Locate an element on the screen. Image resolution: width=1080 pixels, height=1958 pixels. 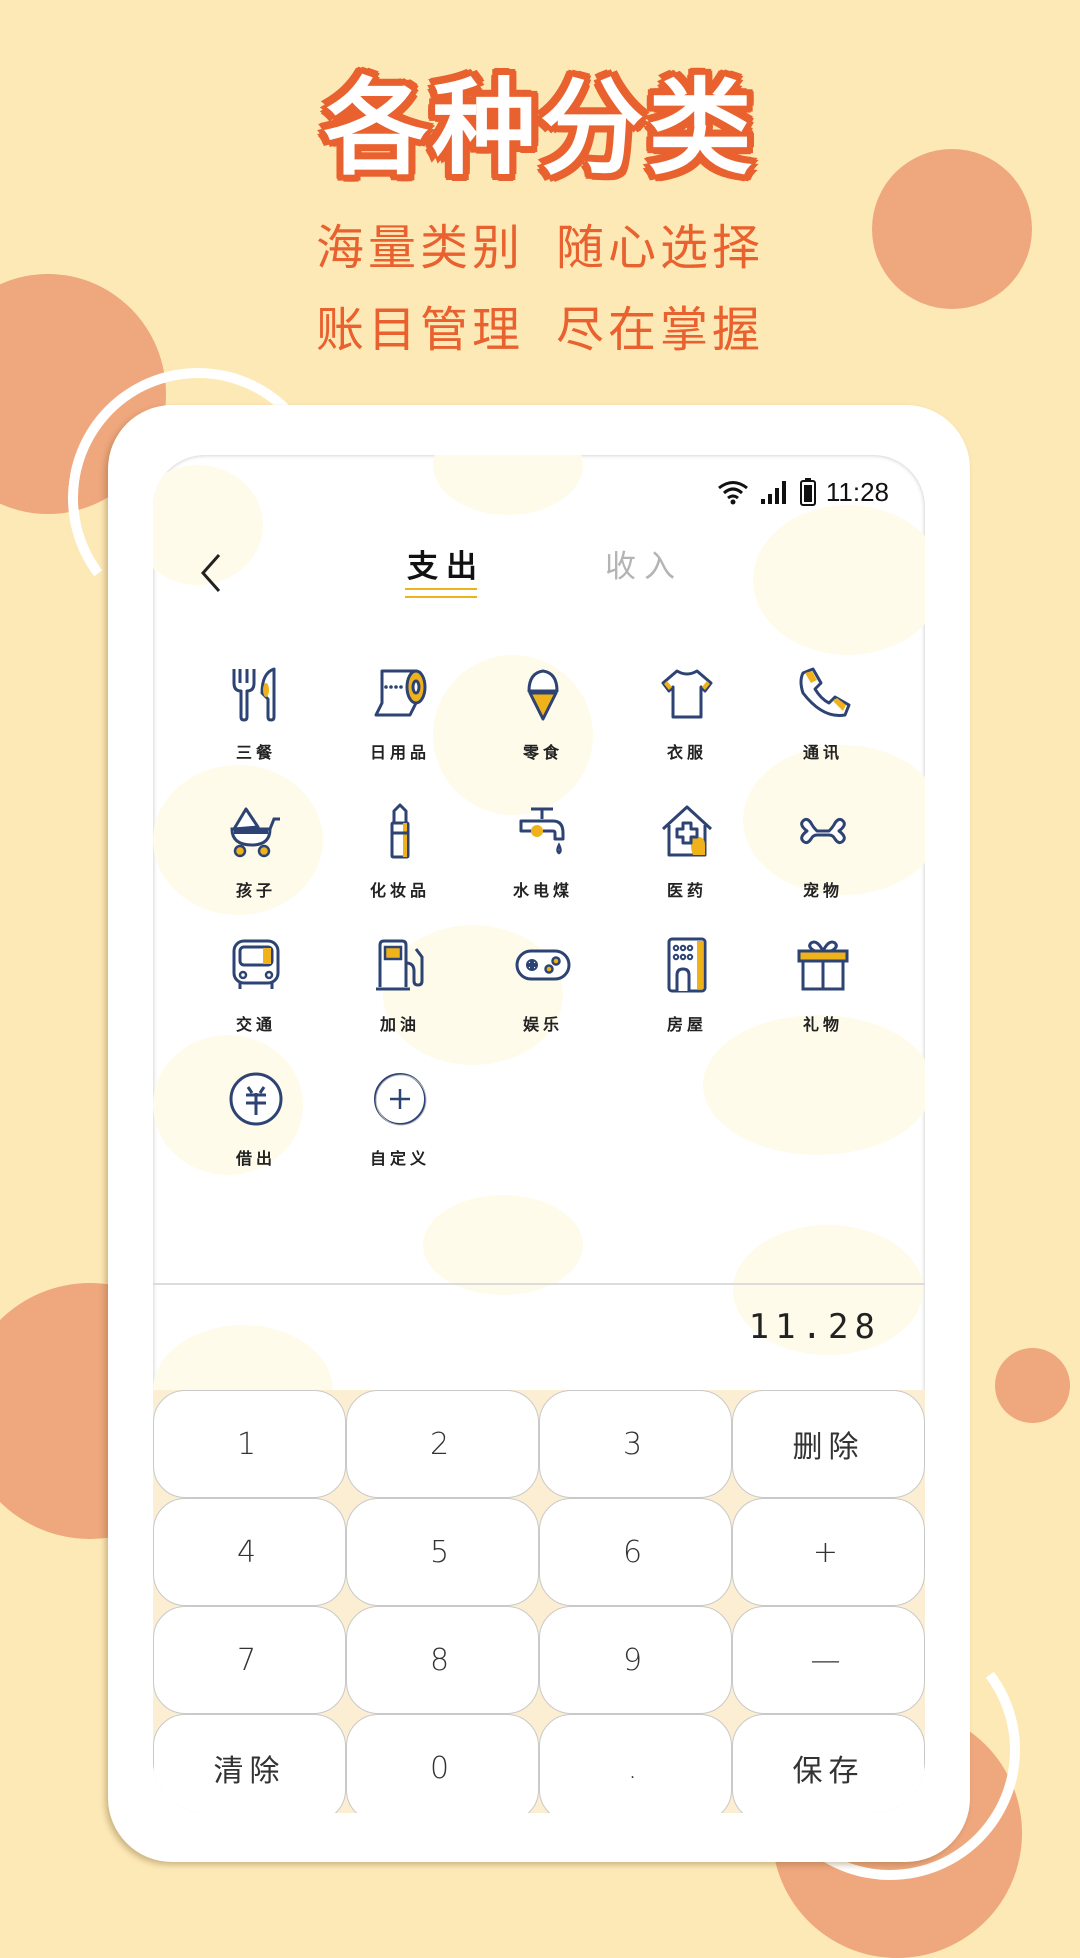
key-2: 2 is located at coordinates (442, 1444).